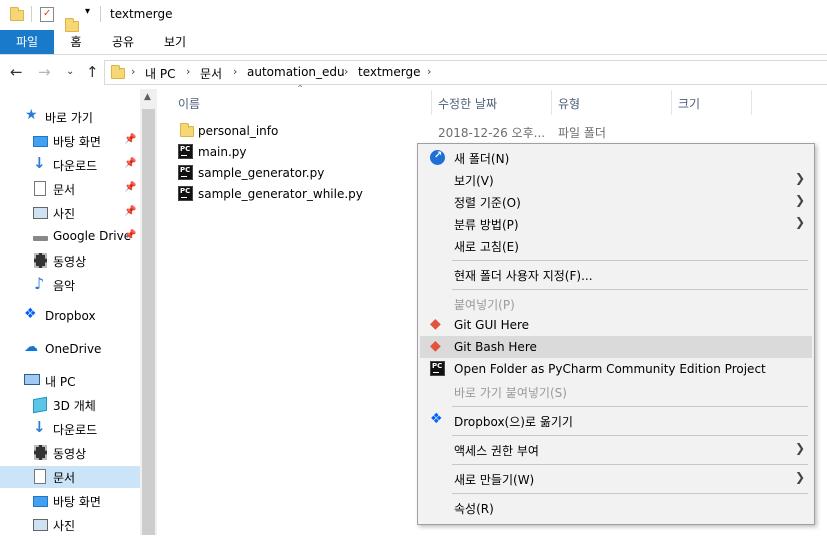 This screenshot has width=827, height=536. I want to click on up-arrow-icon: ↑, so click(92, 72).